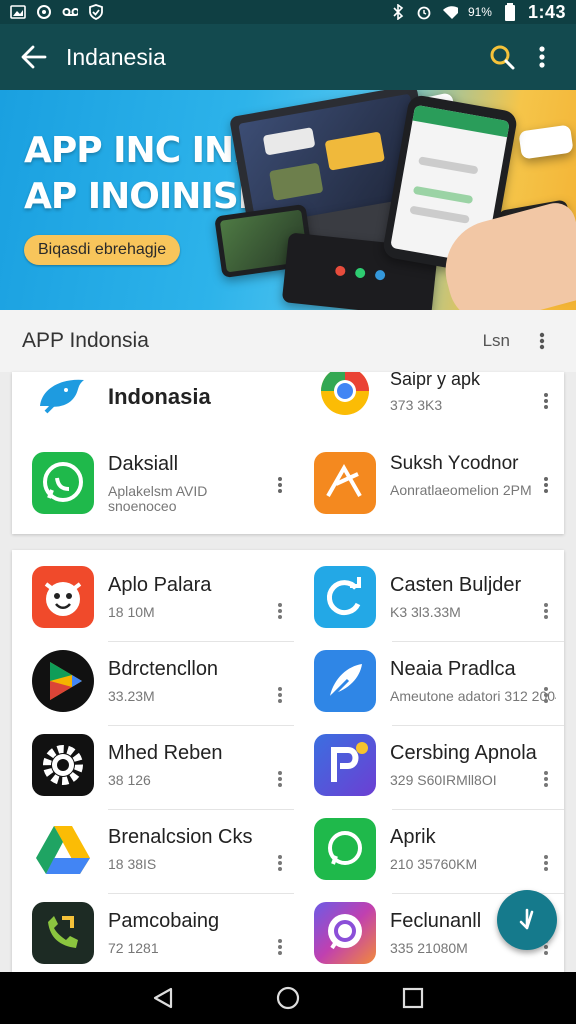 The height and width of the screenshot is (1024, 576). I want to click on app-meta: Ameutone adatori 312 20041G, so click(473, 696).